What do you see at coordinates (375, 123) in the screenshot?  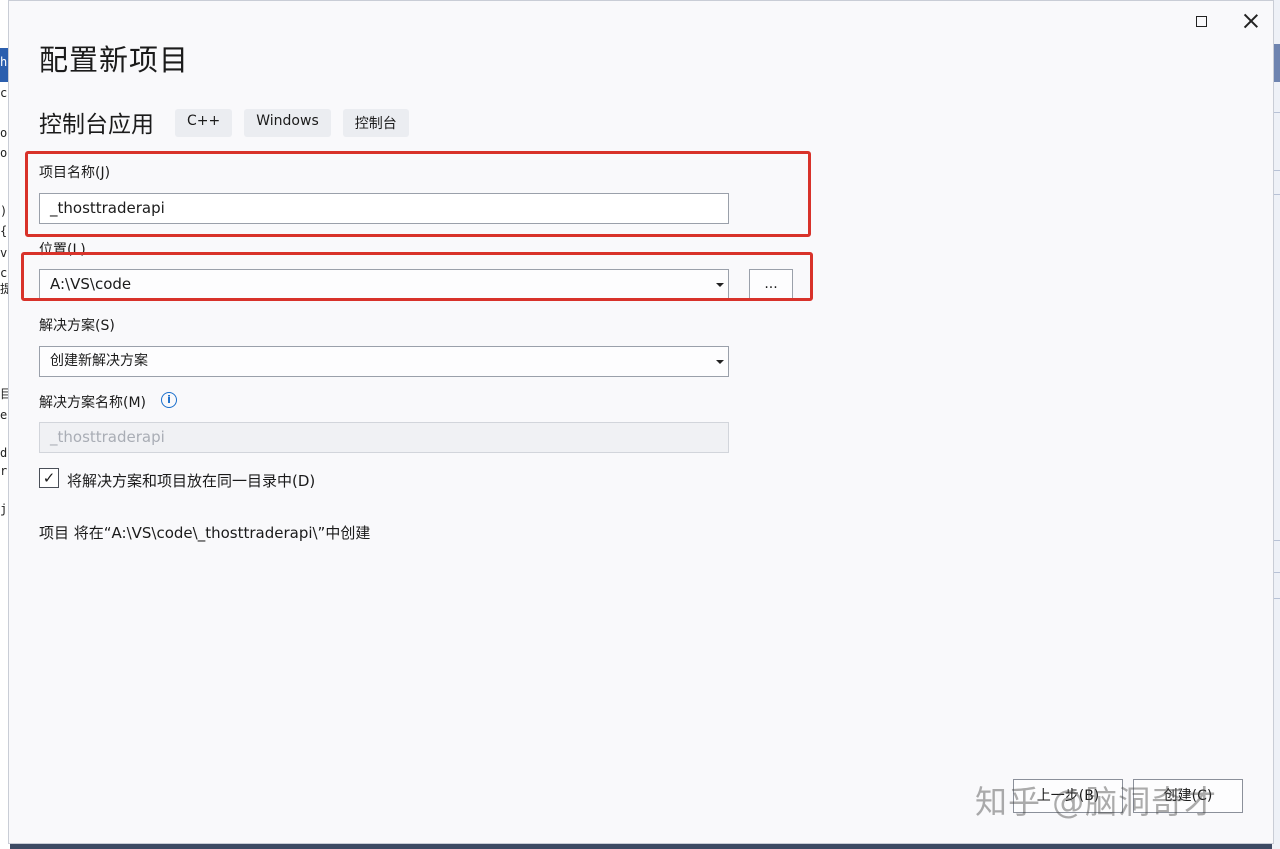 I see `tag-console: 控制台` at bounding box center [375, 123].